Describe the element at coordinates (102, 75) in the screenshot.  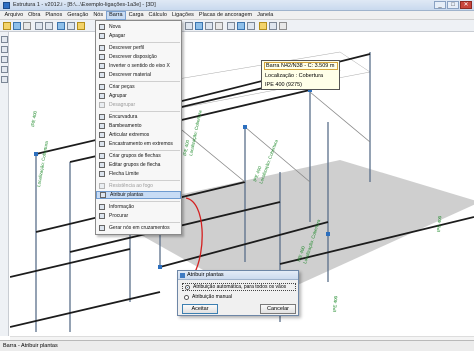
I see `material-icon` at that location.